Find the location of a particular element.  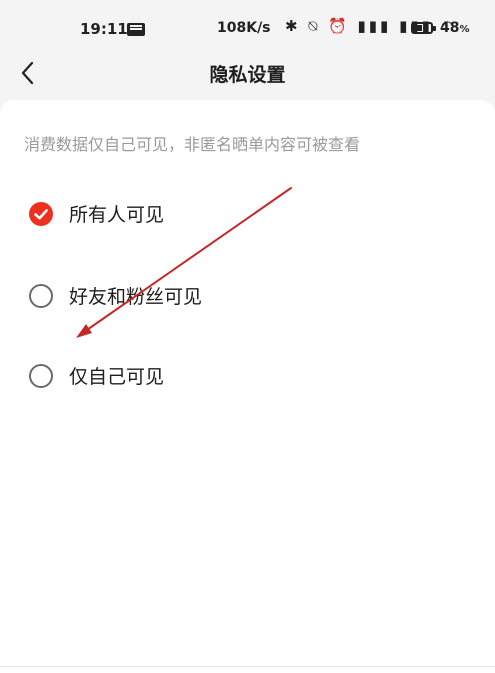

radio-checked-icon is located at coordinates (41, 214).